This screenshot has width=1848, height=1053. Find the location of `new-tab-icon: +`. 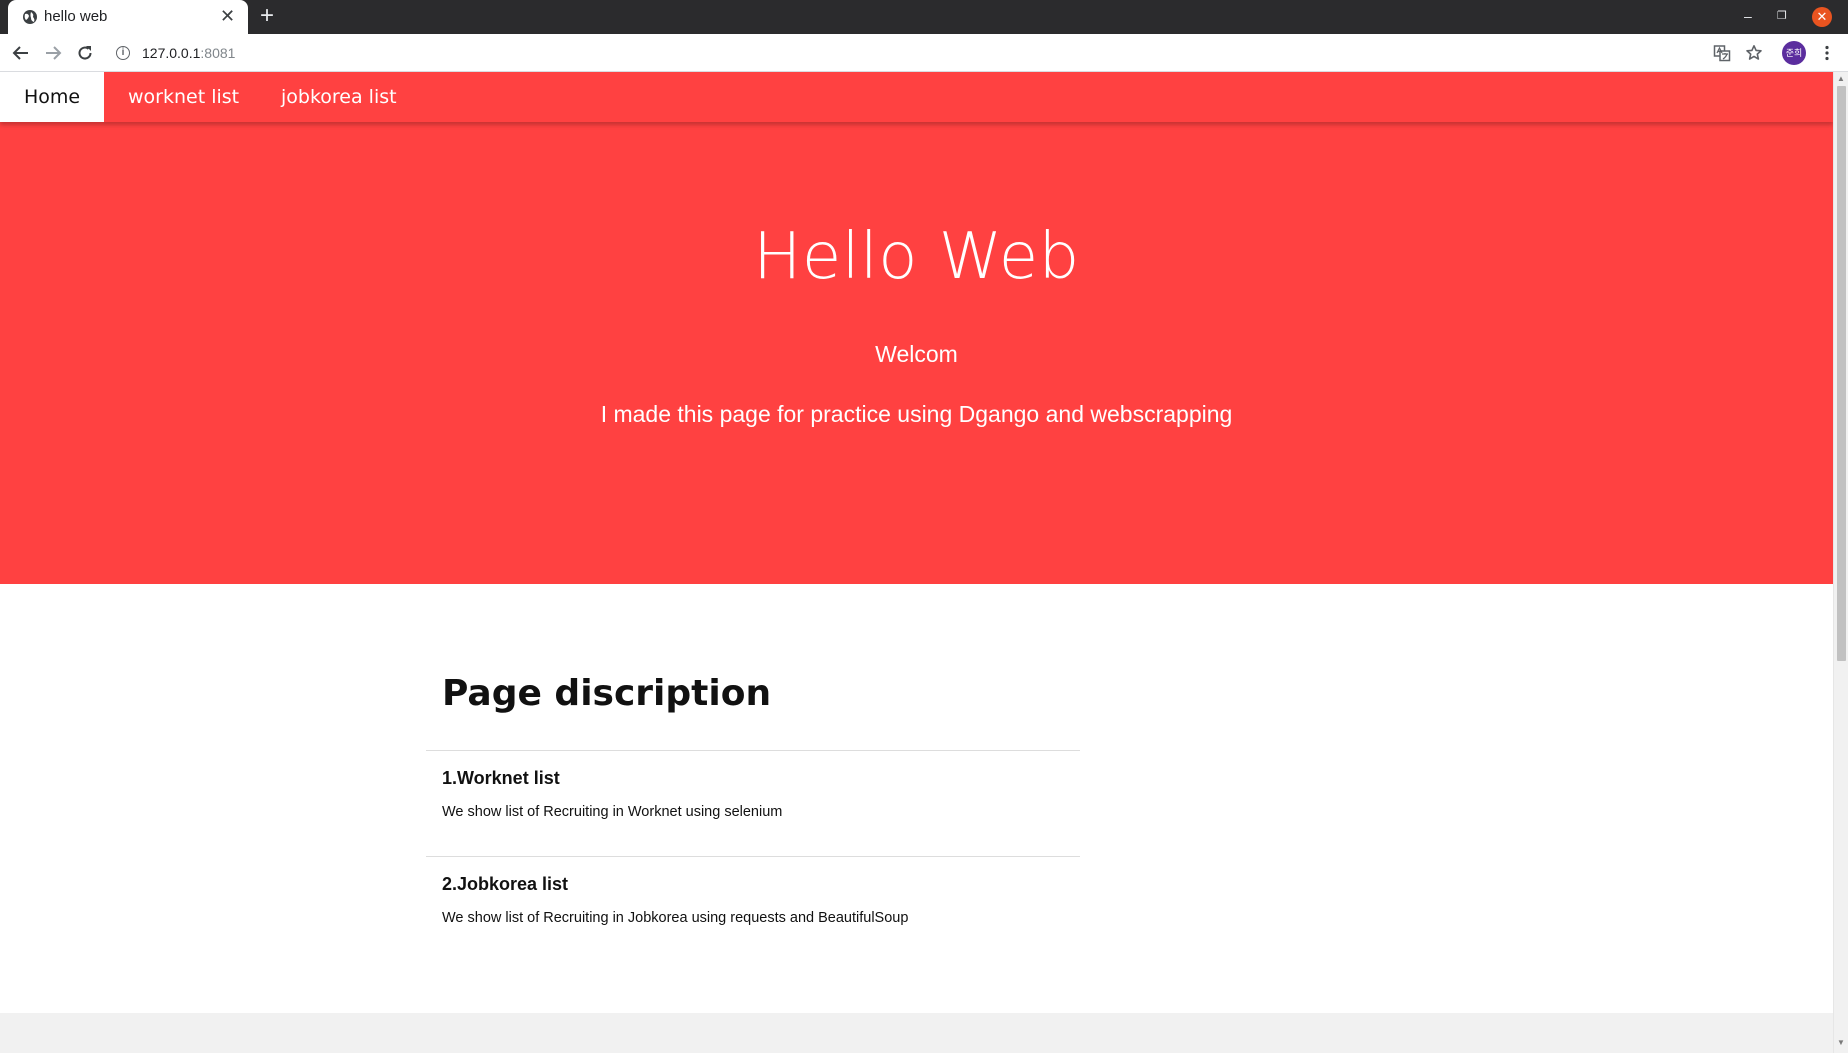

new-tab-icon: + is located at coordinates (267, 16).